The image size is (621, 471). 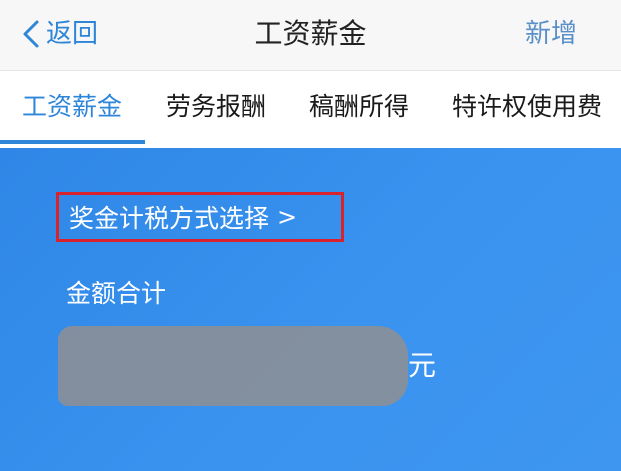 I want to click on amount-redaction-mask, so click(x=233, y=366).